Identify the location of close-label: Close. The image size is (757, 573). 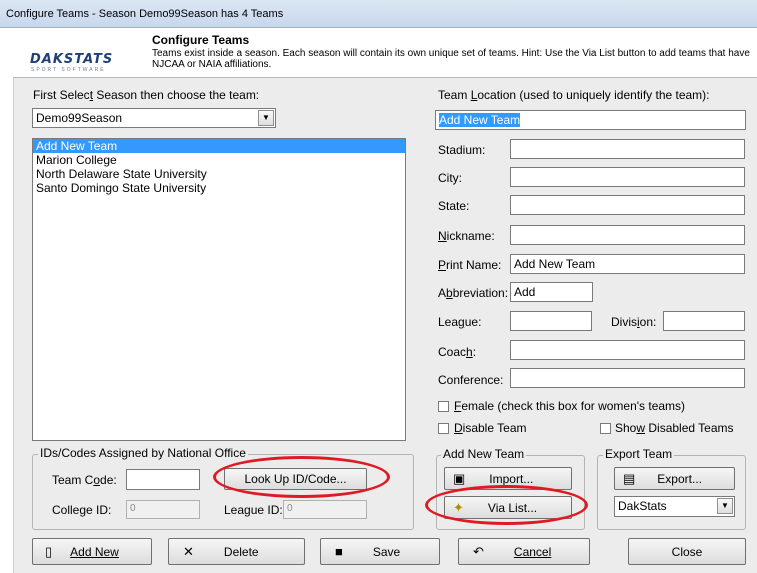
(687, 551).